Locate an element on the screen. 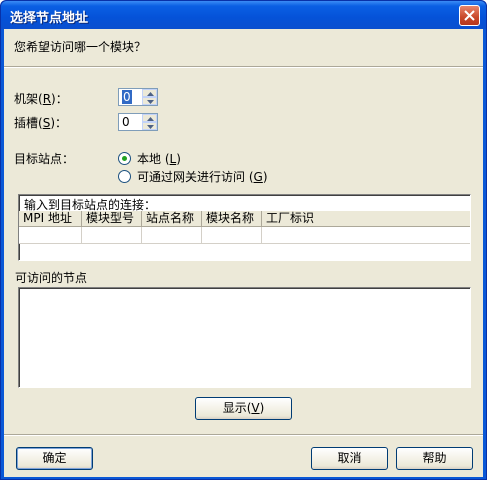 The width and height of the screenshot is (487, 480). column-header: 站点名称 is located at coordinates (172, 219).